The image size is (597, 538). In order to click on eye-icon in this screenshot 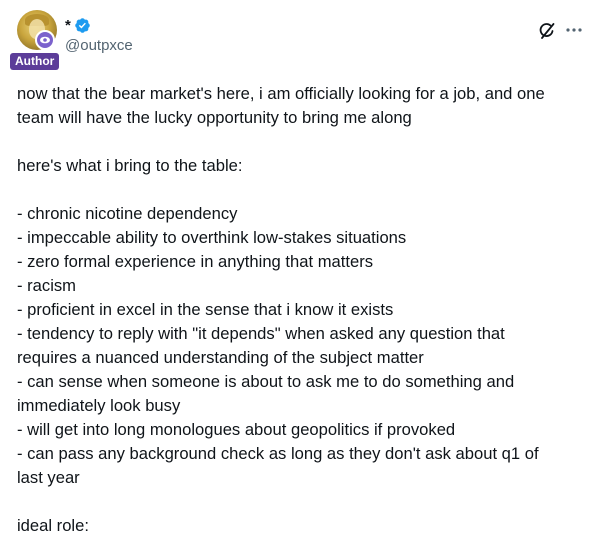, I will do `click(45, 40)`.